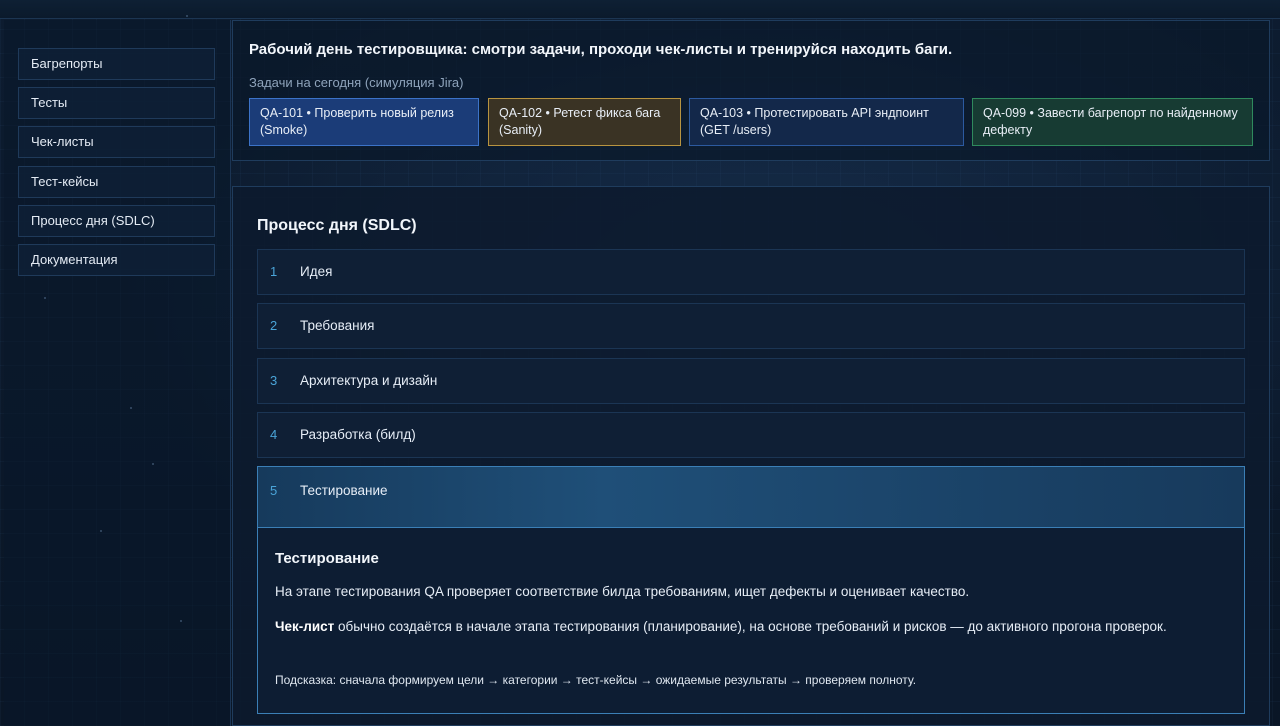 The width and height of the screenshot is (1280, 726). I want to click on detail-checklist-term: Чек-лист, so click(305, 626).